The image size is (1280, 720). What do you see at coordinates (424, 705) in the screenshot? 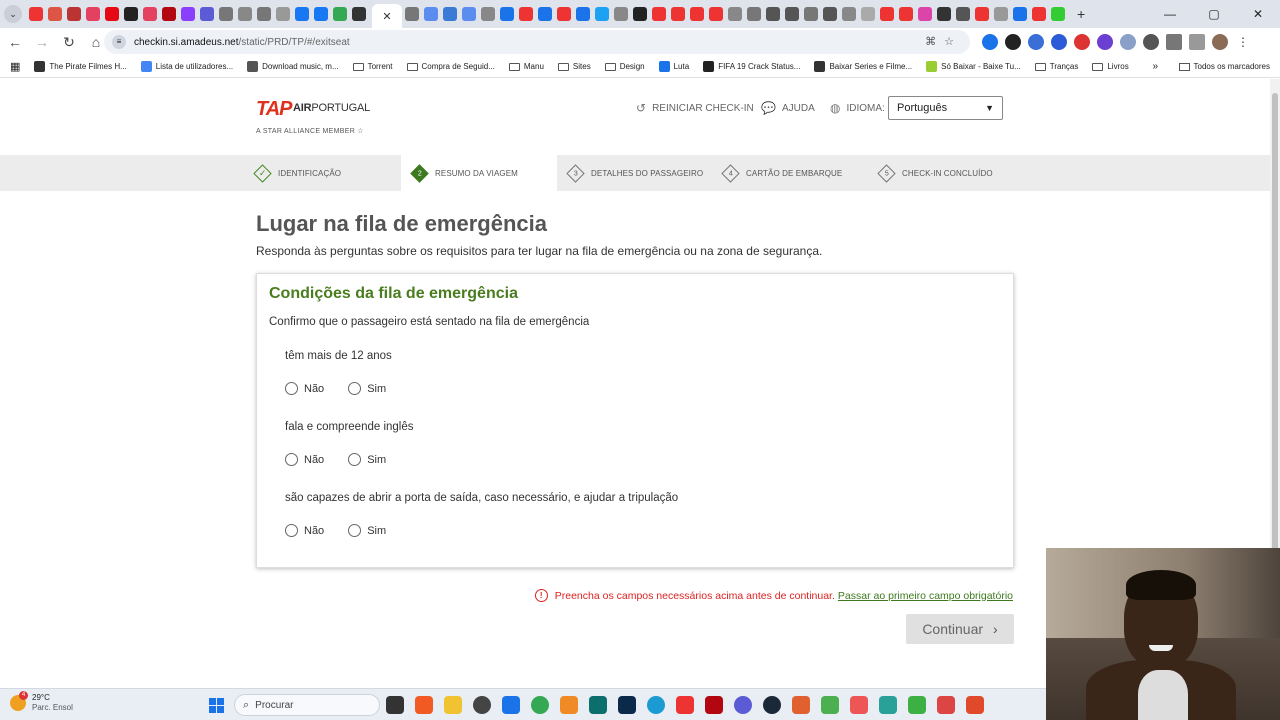
I see `brave-icon` at bounding box center [424, 705].